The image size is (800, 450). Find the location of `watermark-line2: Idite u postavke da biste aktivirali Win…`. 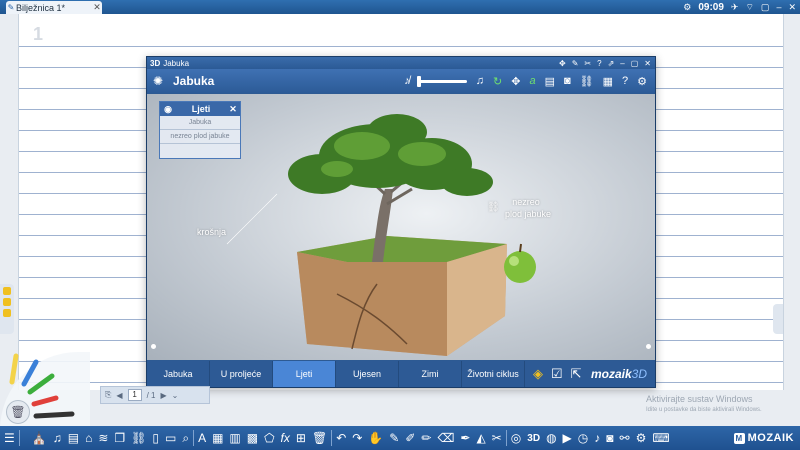

watermark-line2: Idite u postavke da biste aktivirali Win… is located at coordinates (704, 410).